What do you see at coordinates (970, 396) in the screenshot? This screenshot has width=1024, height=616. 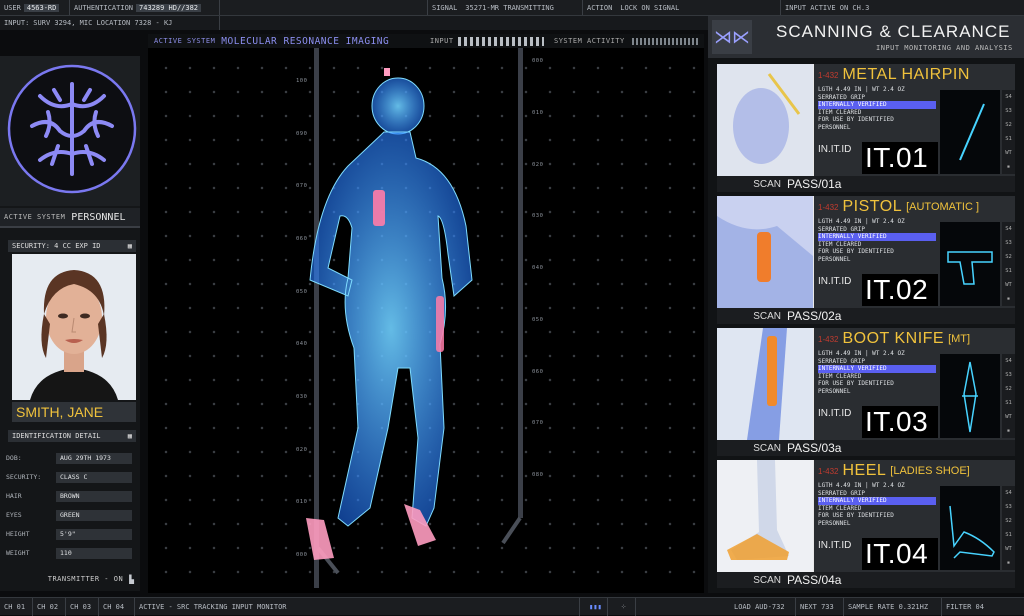 I see `knife-icon` at bounding box center [970, 396].